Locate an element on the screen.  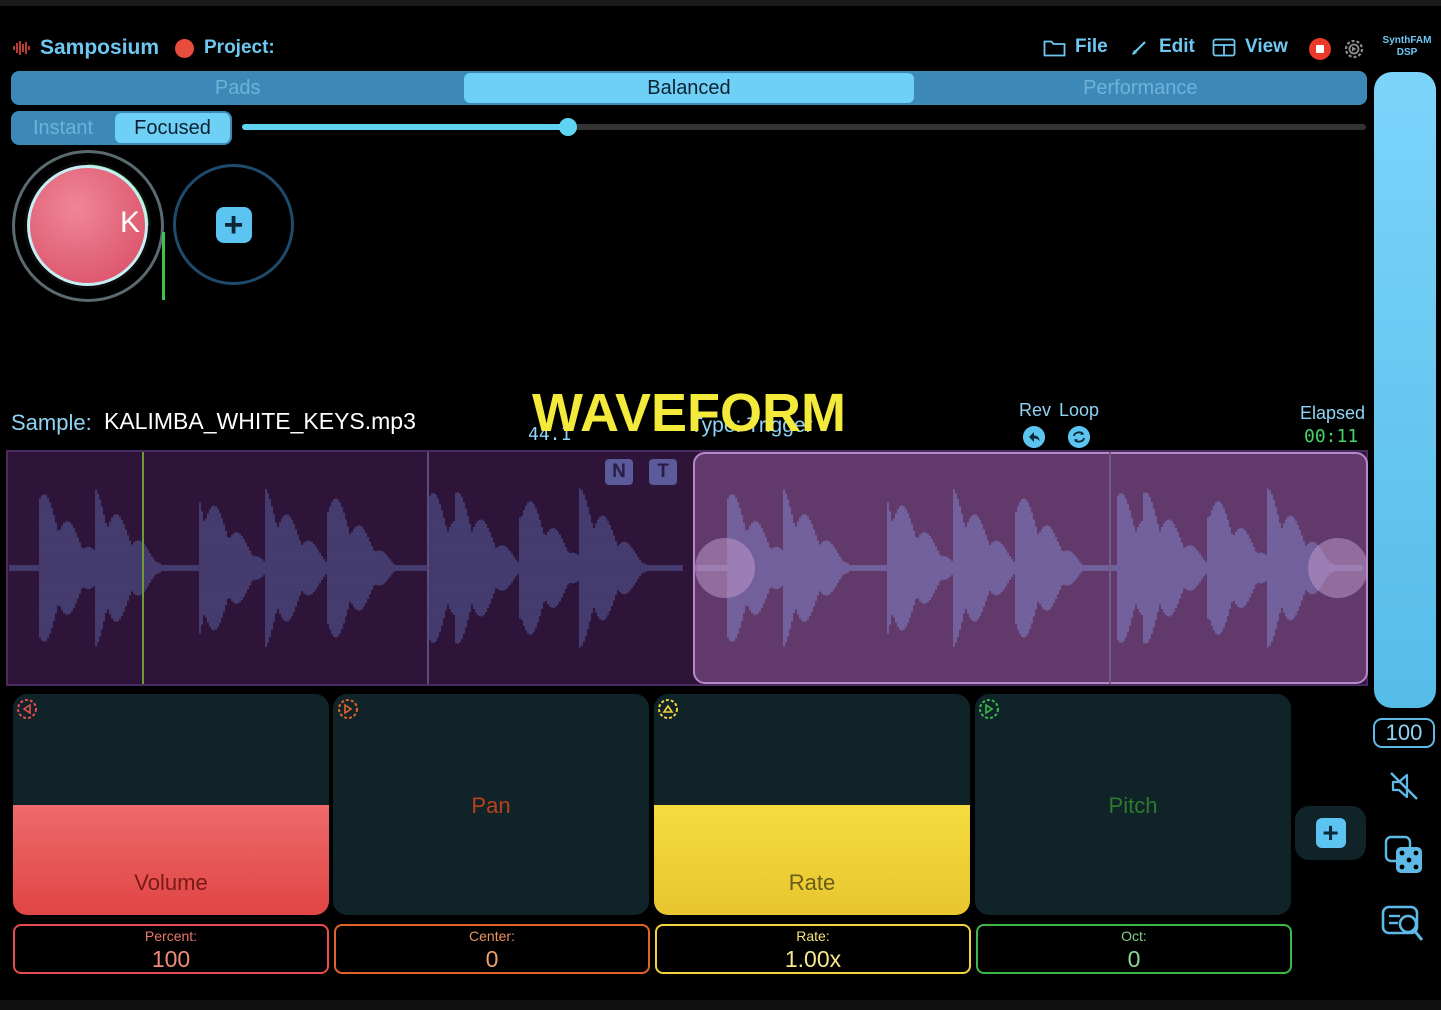
volume-card: Volume is located at coordinates (171, 804).